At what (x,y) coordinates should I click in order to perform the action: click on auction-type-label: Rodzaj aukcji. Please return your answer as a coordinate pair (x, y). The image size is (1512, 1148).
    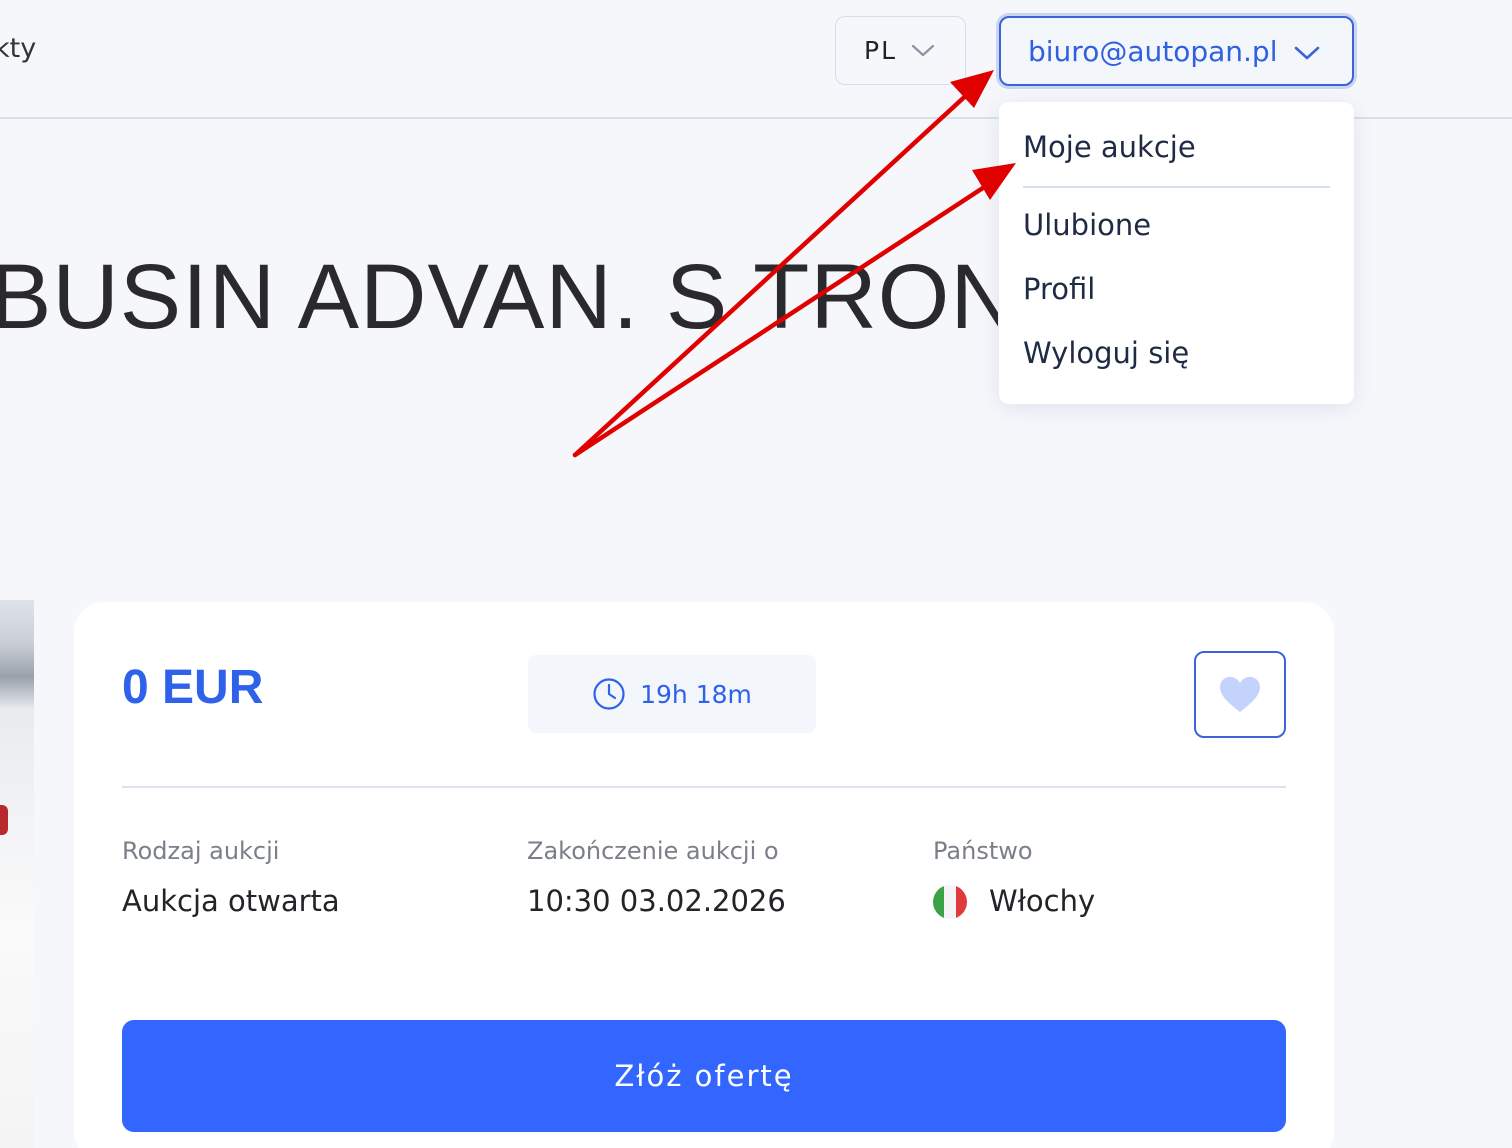
    Looking at the image, I should click on (201, 851).